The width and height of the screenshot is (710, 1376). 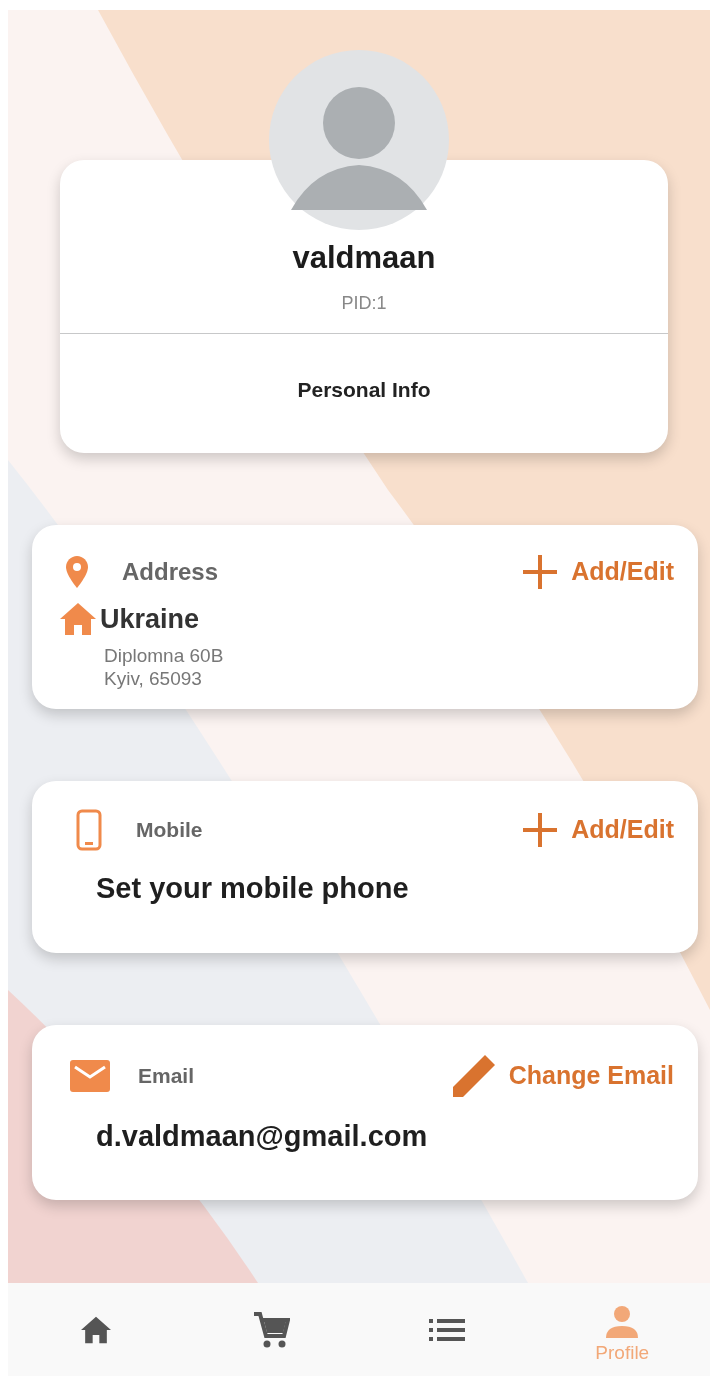 I want to click on username: valdmaan, so click(x=364, y=258).